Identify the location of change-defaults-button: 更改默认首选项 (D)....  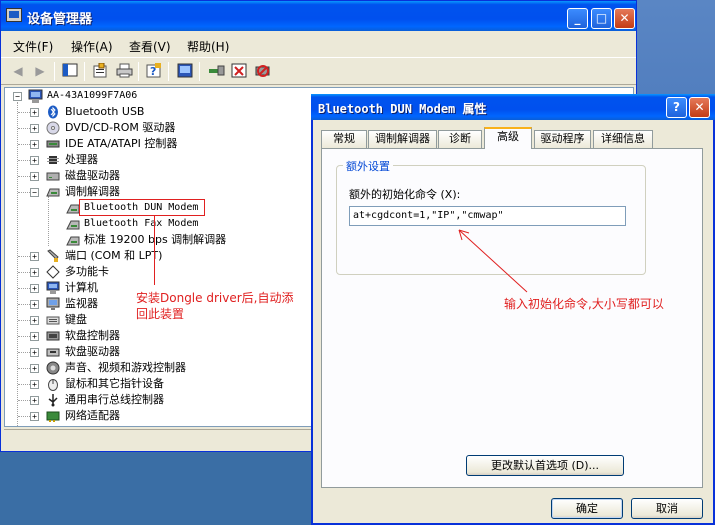
(545, 465).